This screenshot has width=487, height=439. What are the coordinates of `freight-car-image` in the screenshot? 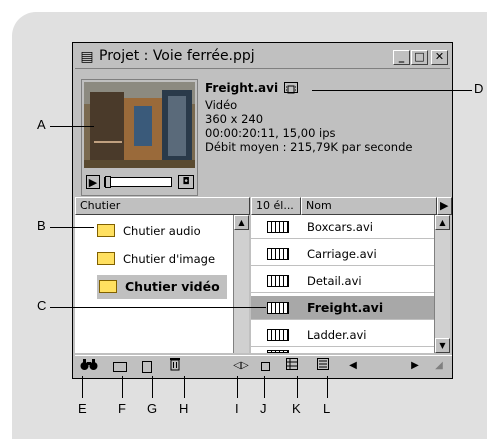 It's located at (139, 125).